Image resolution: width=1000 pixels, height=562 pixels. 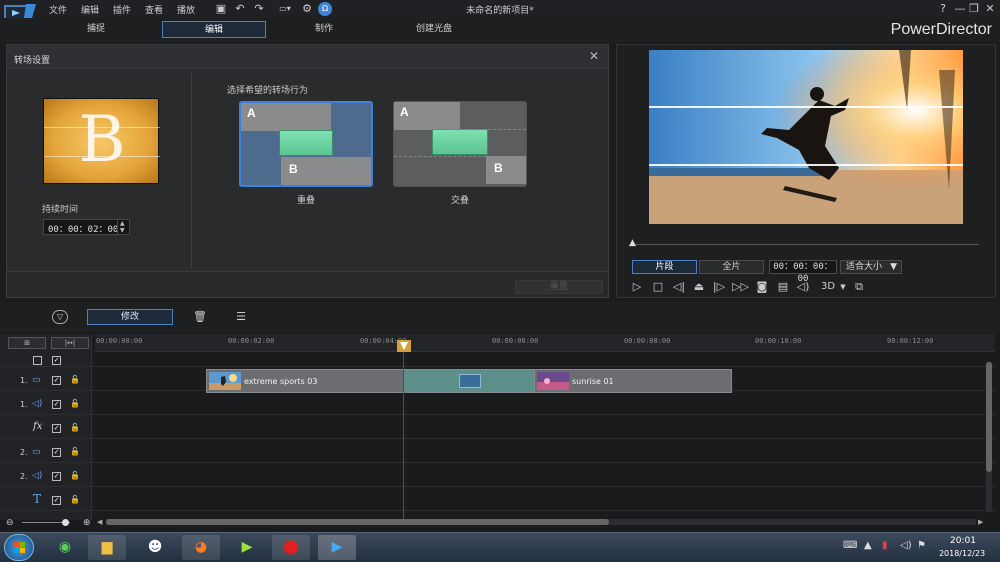 What do you see at coordinates (885, 545) in the screenshot?
I see `network-icon: ▮` at bounding box center [885, 545].